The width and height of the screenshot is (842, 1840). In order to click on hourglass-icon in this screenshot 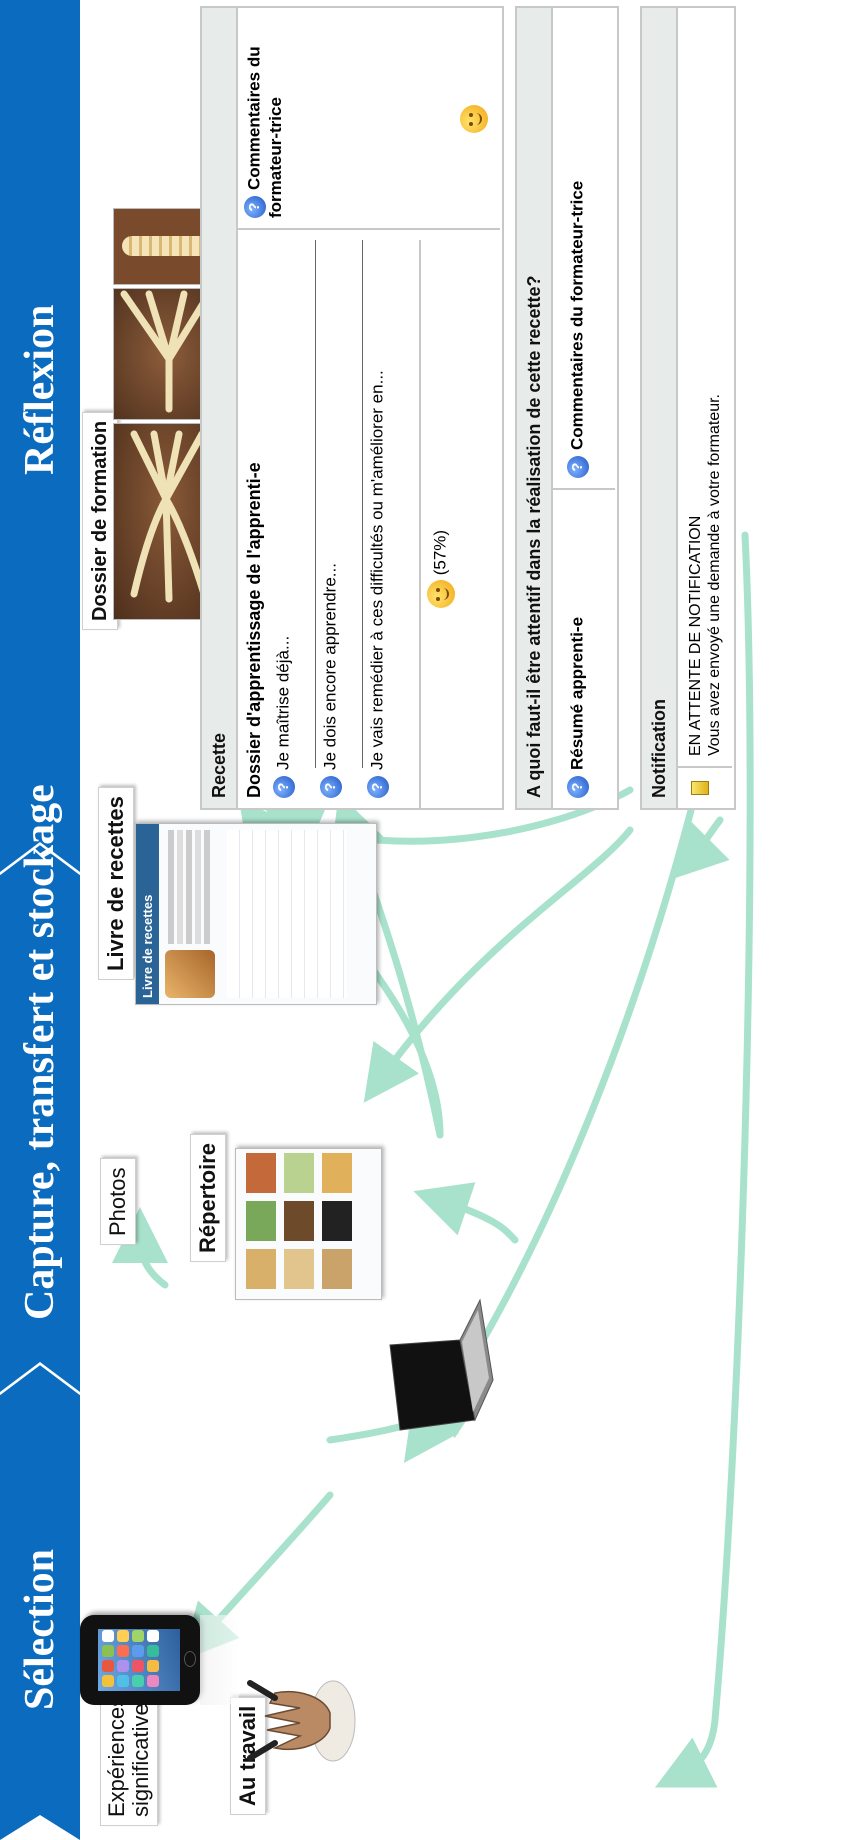, I will do `click(700, 788)`.